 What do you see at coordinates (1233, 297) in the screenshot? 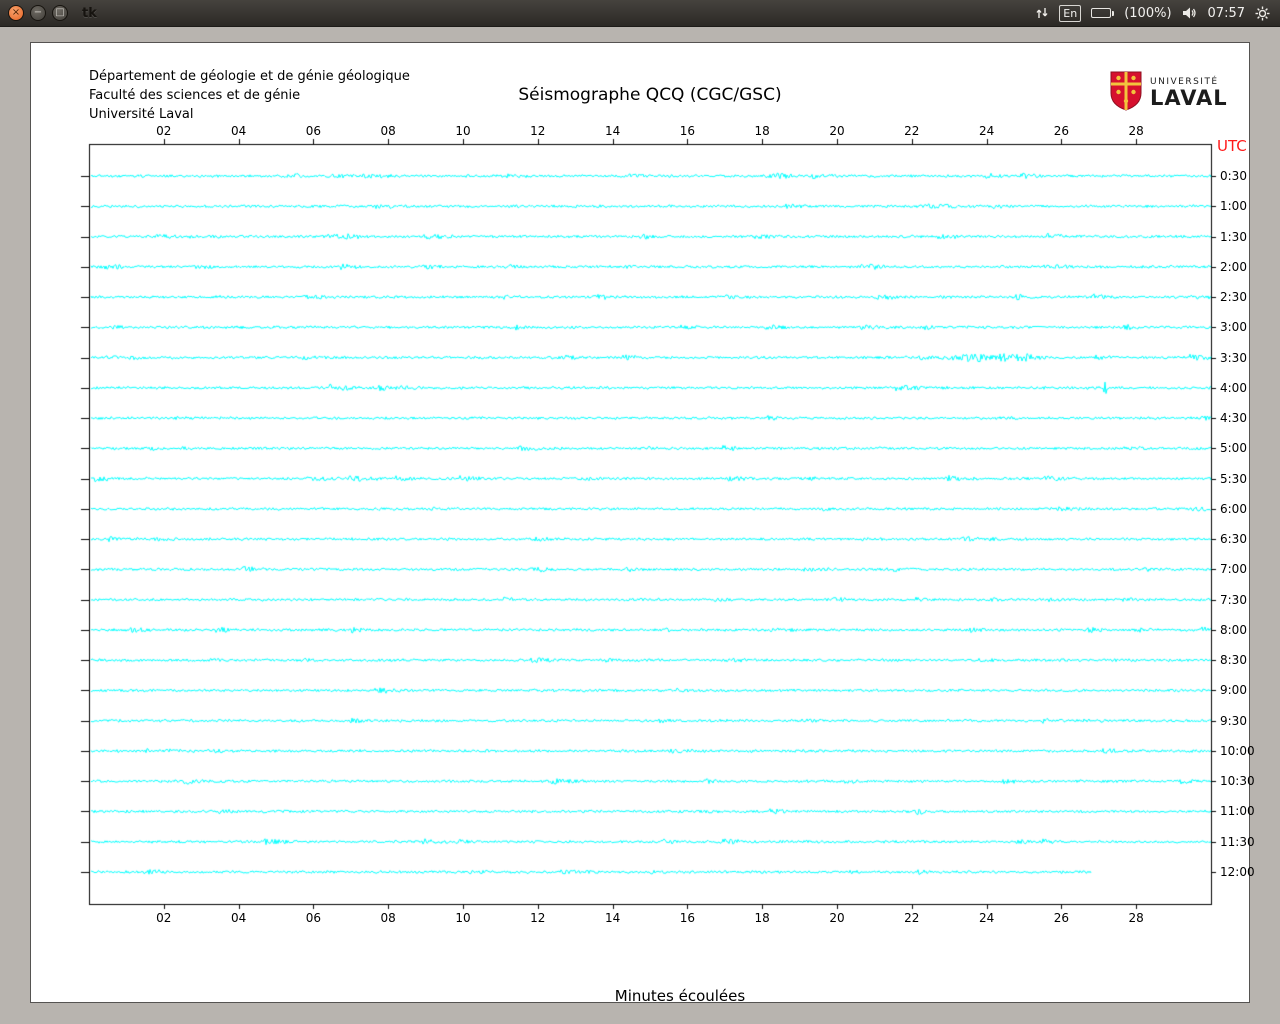
I see `utc-row-label: 2:30` at bounding box center [1233, 297].